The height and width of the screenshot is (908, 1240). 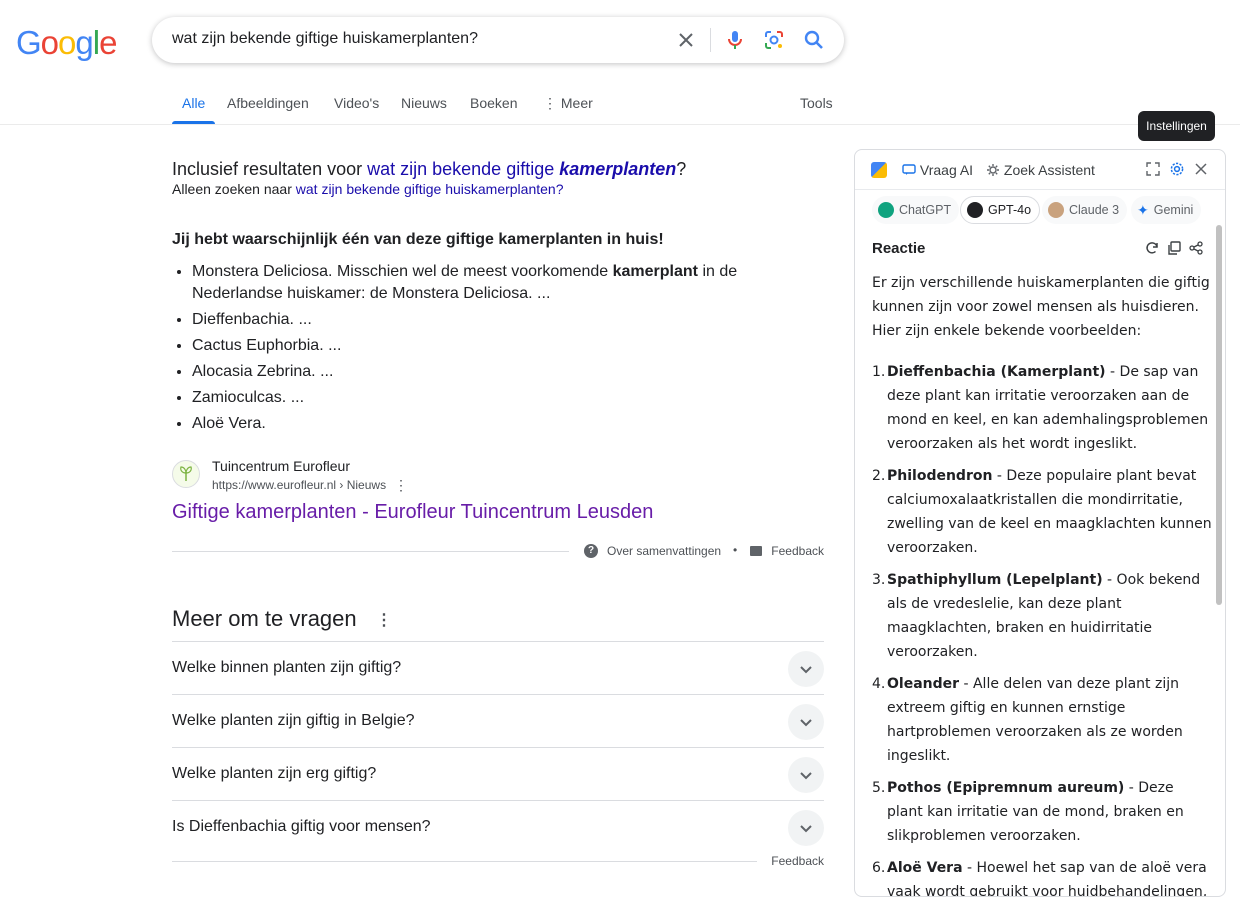 I want to click on paa-title: Meer om te vragen, so click(x=264, y=618).